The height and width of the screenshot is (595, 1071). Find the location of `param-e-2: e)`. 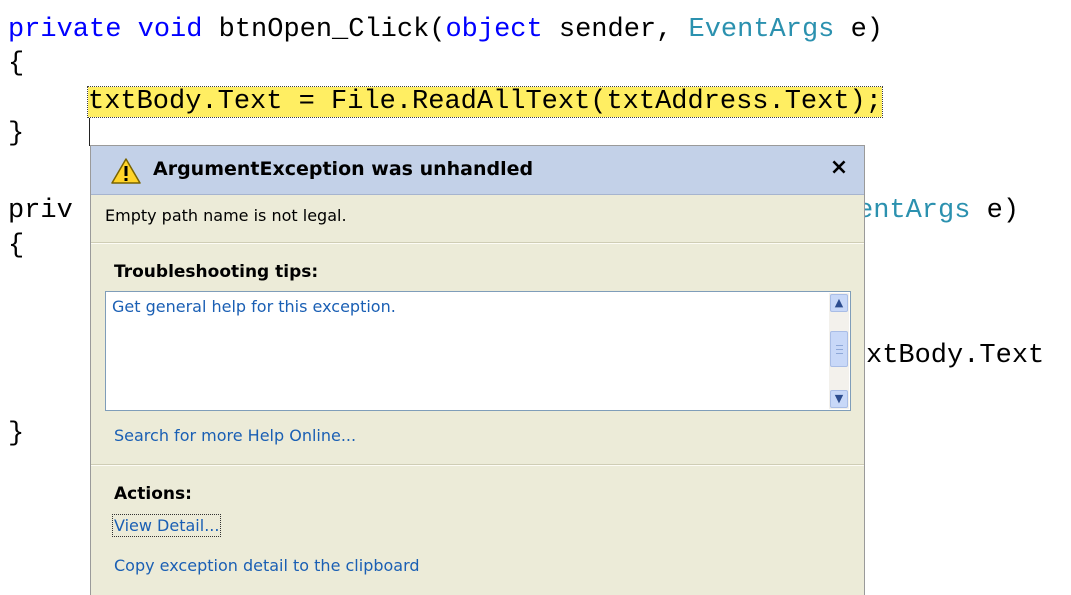

param-e-2: e) is located at coordinates (1003, 211).